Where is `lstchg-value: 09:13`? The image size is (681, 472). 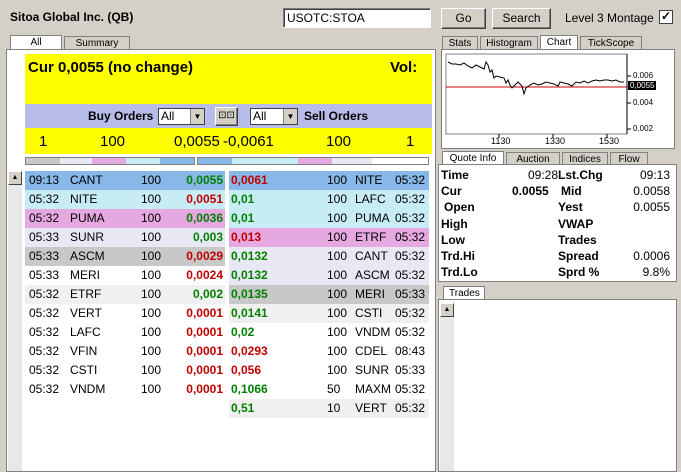 lstchg-value: 09:13 is located at coordinates (654, 175).